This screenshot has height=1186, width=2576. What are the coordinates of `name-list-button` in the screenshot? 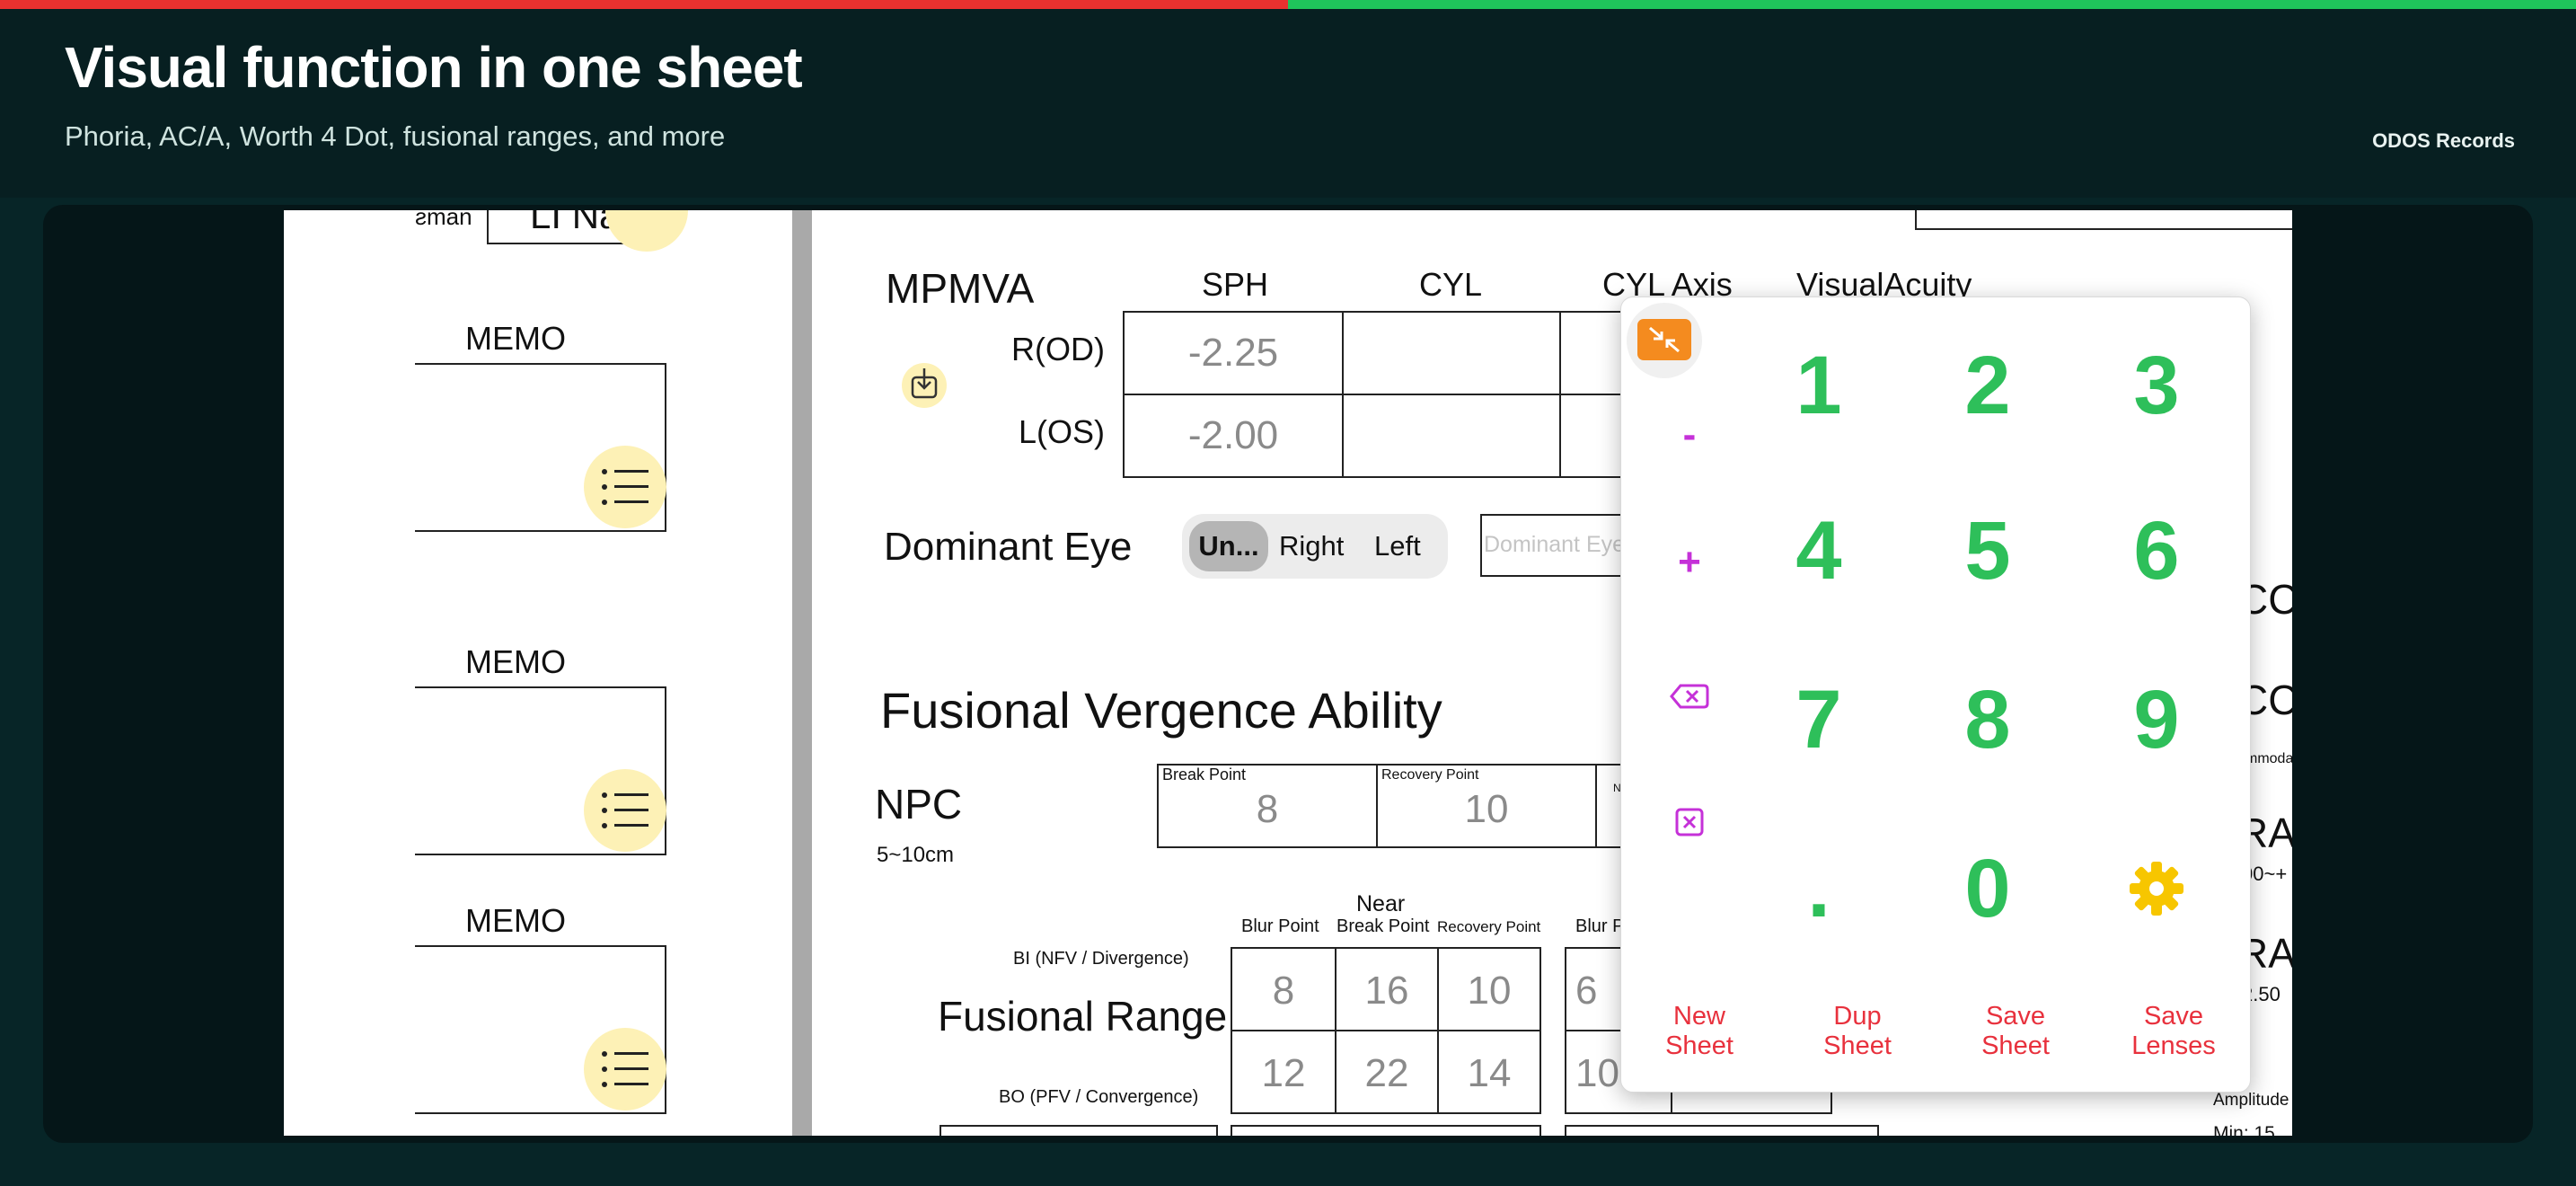 It's located at (646, 231).